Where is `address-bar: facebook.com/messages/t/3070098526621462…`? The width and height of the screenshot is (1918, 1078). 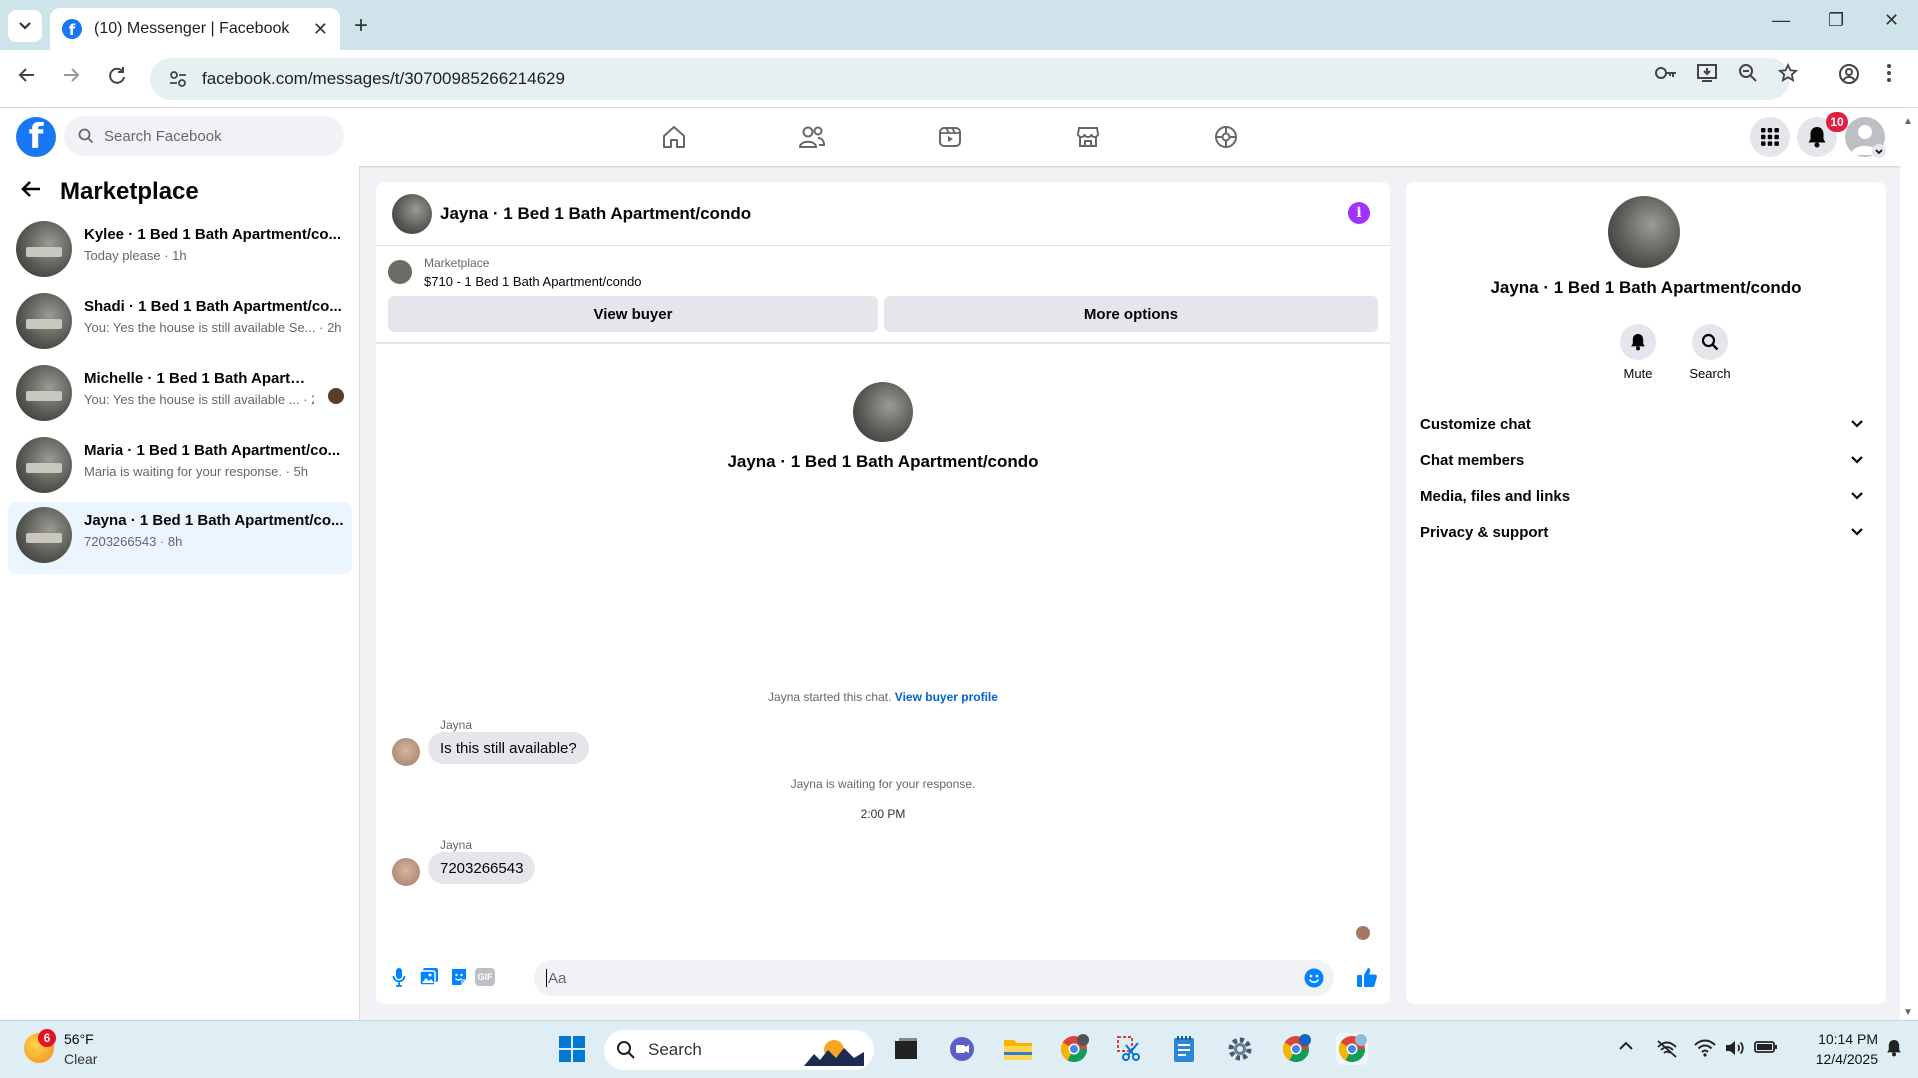 address-bar: facebook.com/messages/t/3070098526621462… is located at coordinates (970, 79).